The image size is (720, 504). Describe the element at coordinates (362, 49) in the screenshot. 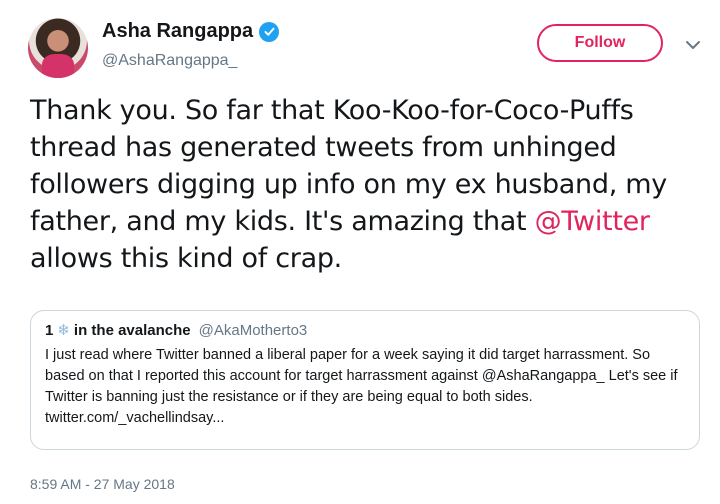

I see `tweet-header: Asha Rangappa @AshaRangappa_ Follow` at that location.